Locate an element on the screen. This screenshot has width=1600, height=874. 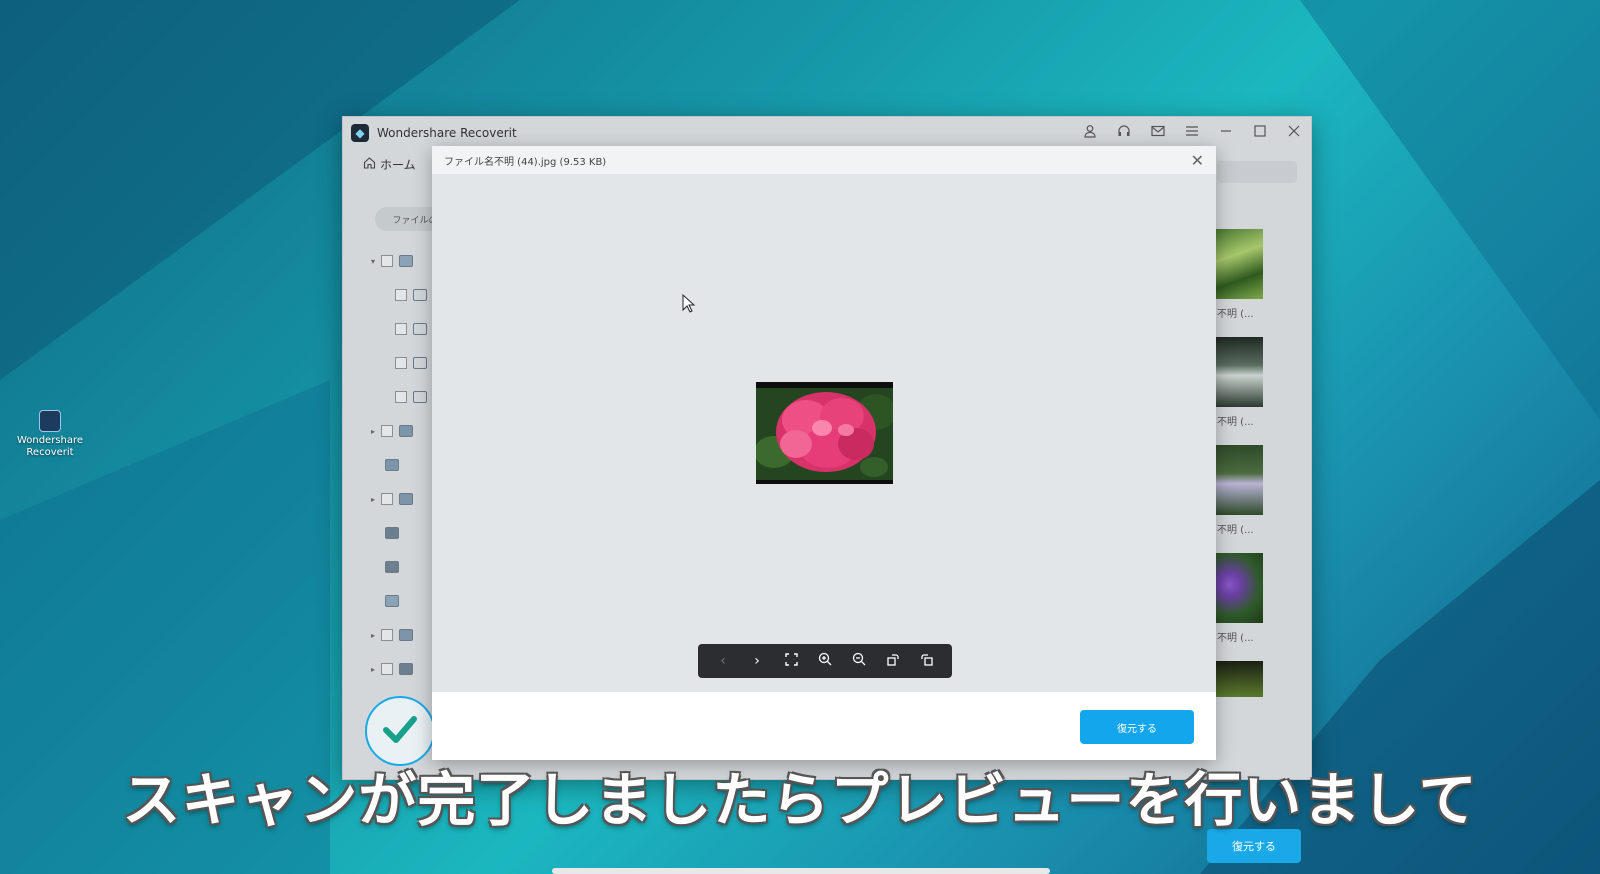
web-icon is located at coordinates (392, 601).